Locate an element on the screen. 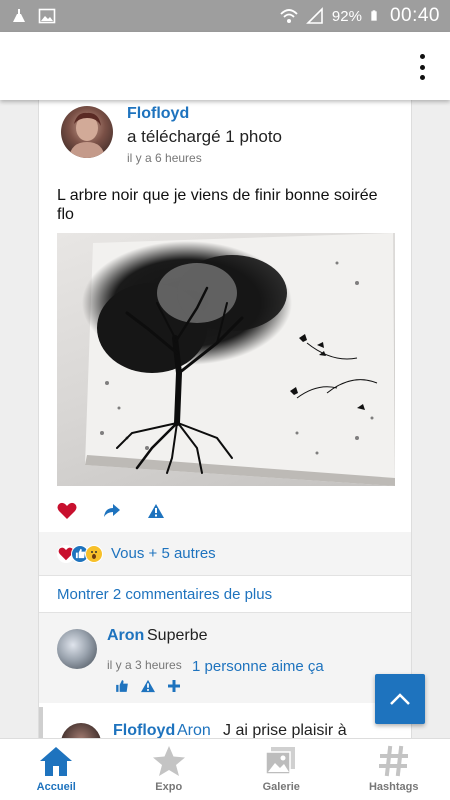  heart-icon is located at coordinates (67, 511).